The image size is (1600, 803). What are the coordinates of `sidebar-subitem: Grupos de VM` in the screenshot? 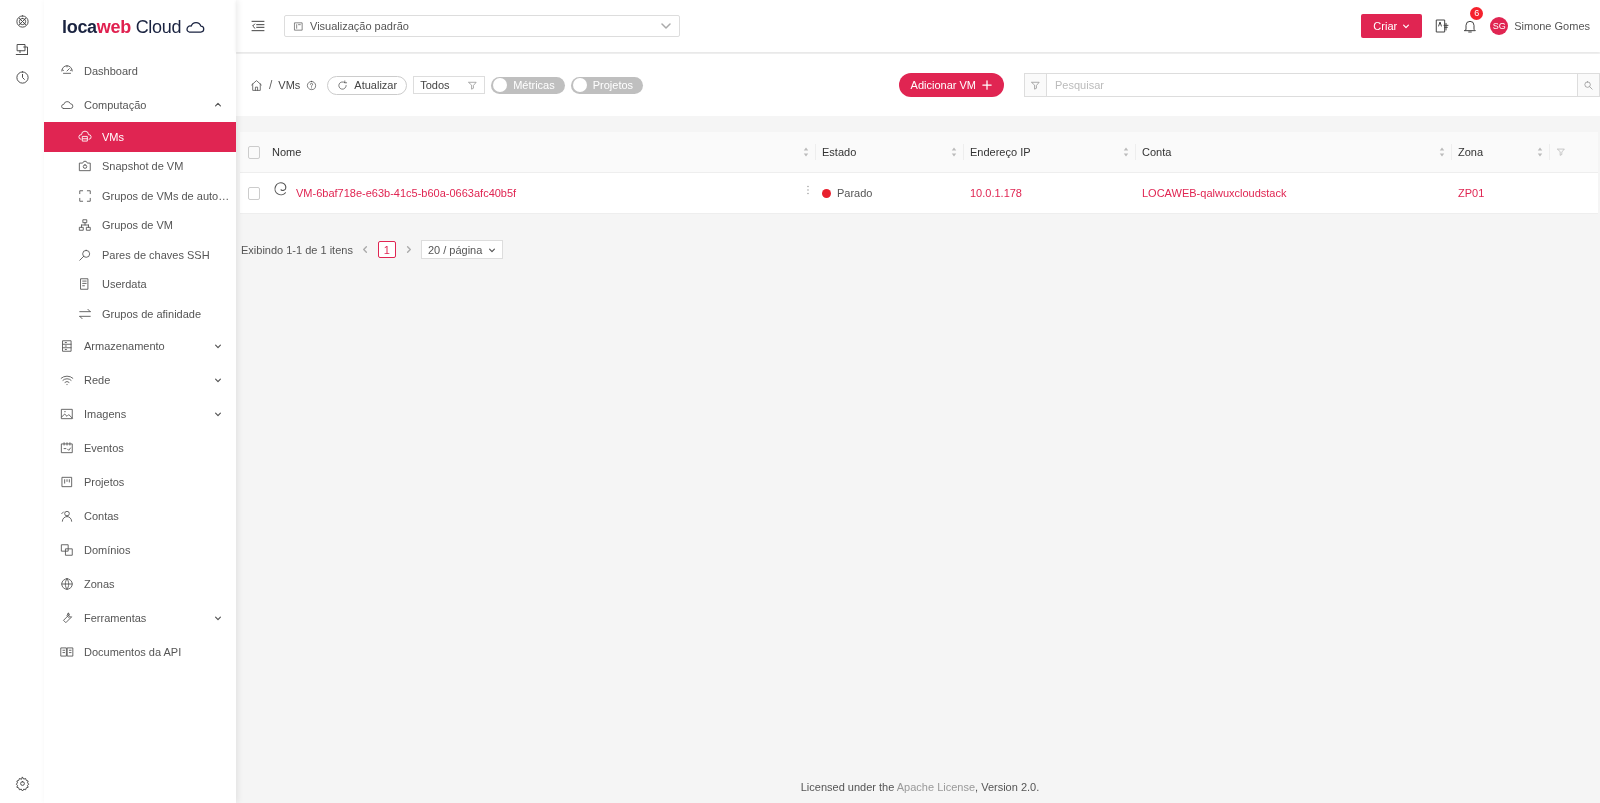 It's located at (140, 225).